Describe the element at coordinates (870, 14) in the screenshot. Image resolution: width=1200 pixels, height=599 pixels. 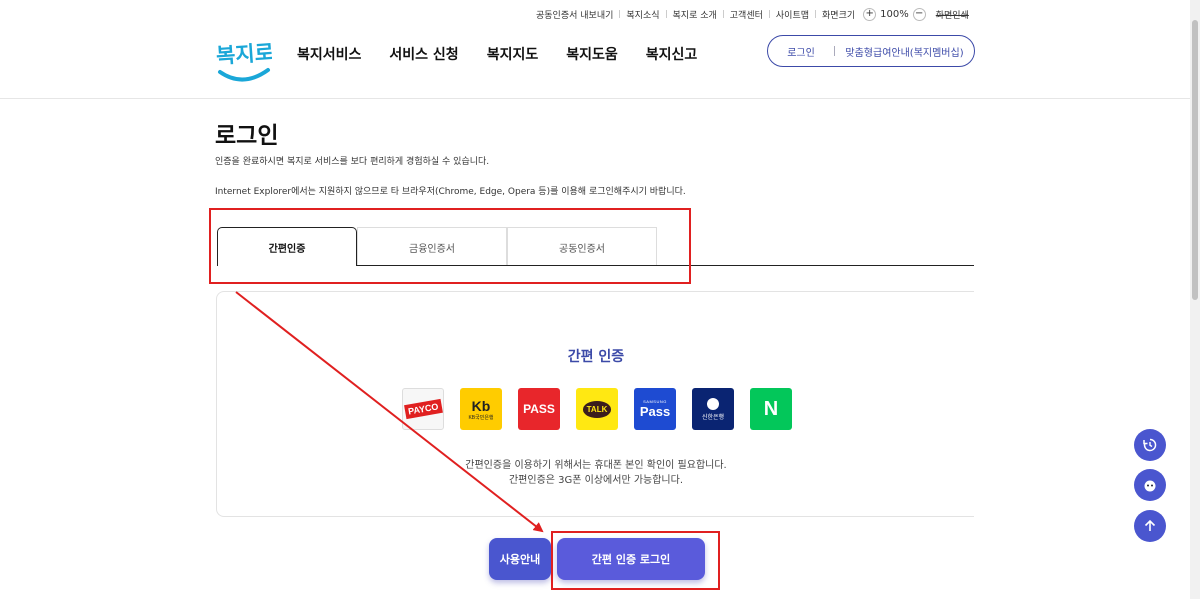
I see `zoom-in-button: +` at that location.